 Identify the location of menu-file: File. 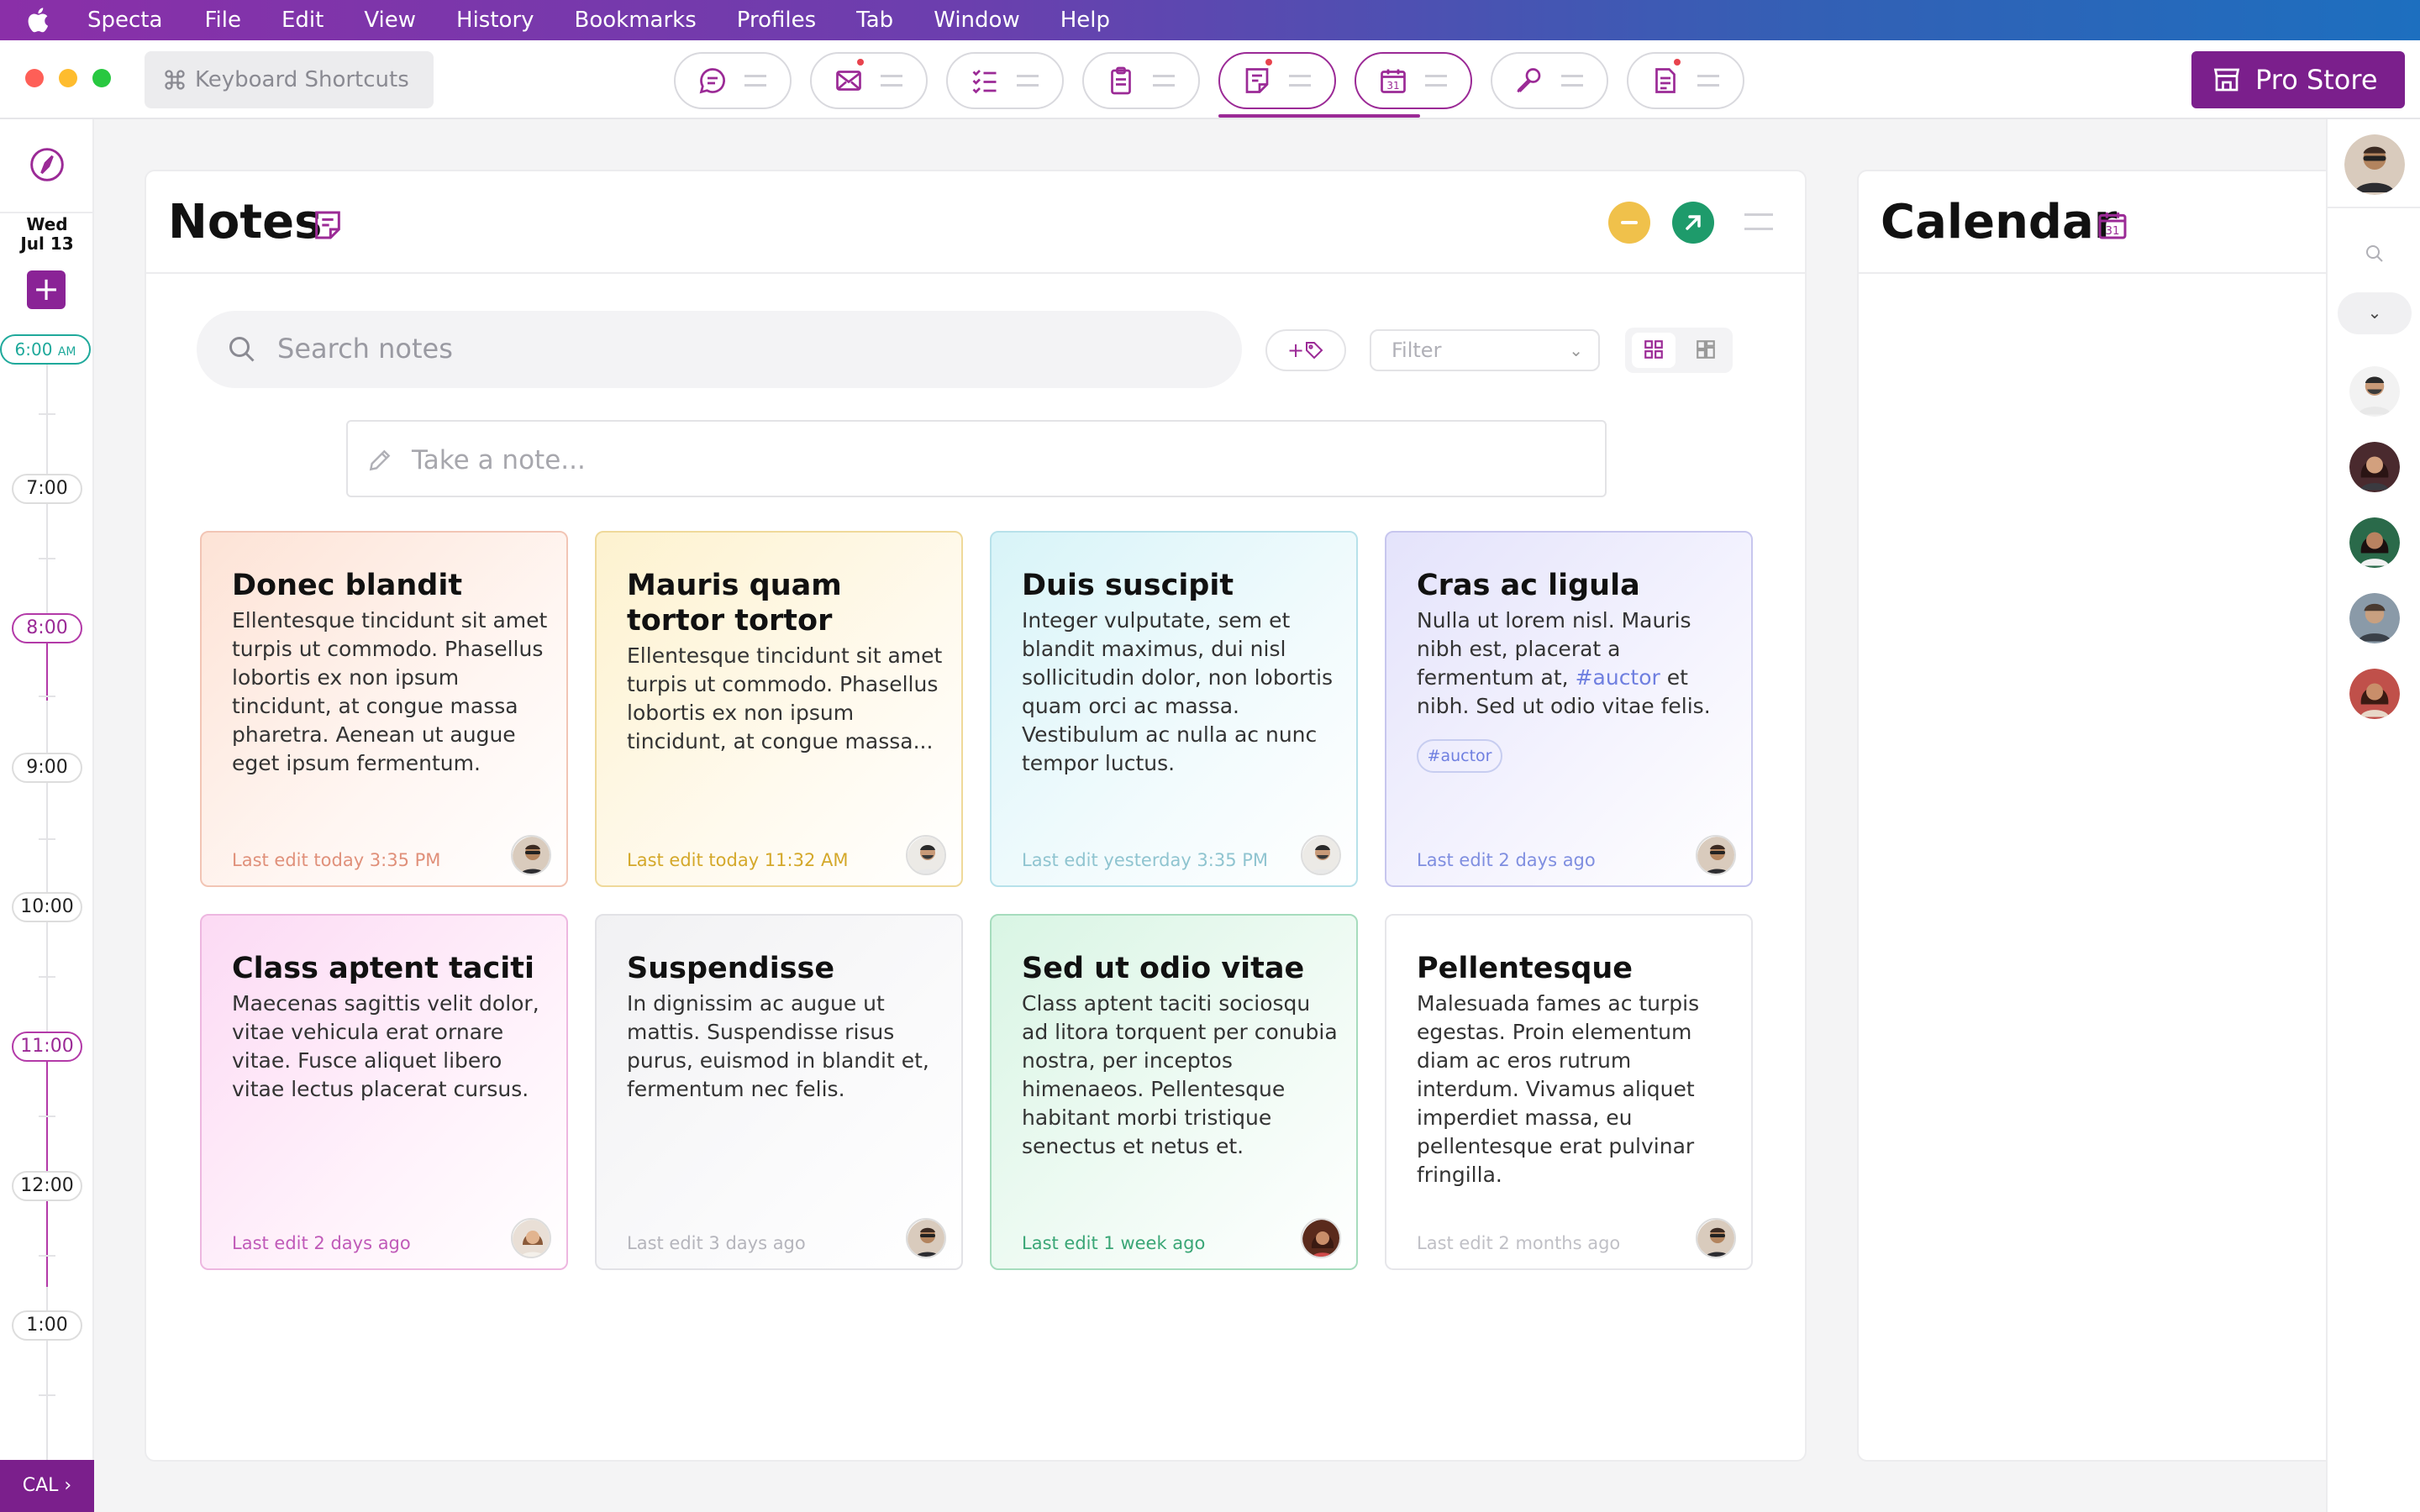
(223, 20).